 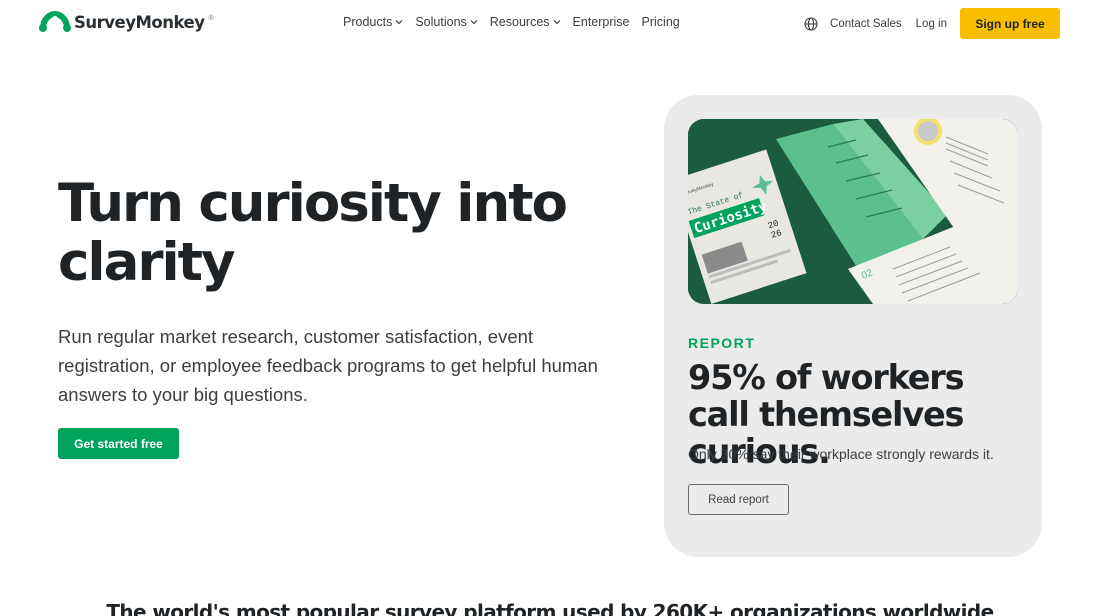 What do you see at coordinates (55, 21) in the screenshot?
I see `surveymonkey-logo-icon` at bounding box center [55, 21].